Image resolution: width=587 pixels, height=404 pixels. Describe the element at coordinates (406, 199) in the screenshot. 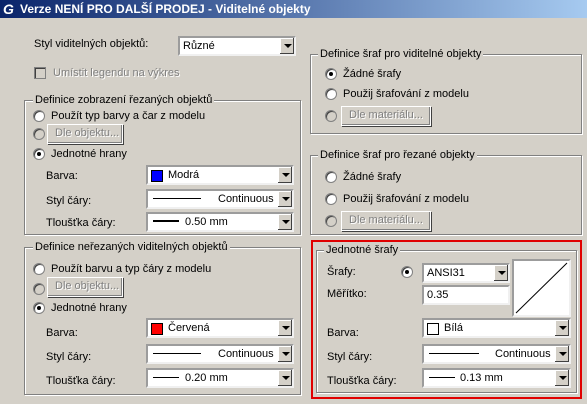

I see `cut-model-hatch-label: Použij šrafování z modelu` at that location.